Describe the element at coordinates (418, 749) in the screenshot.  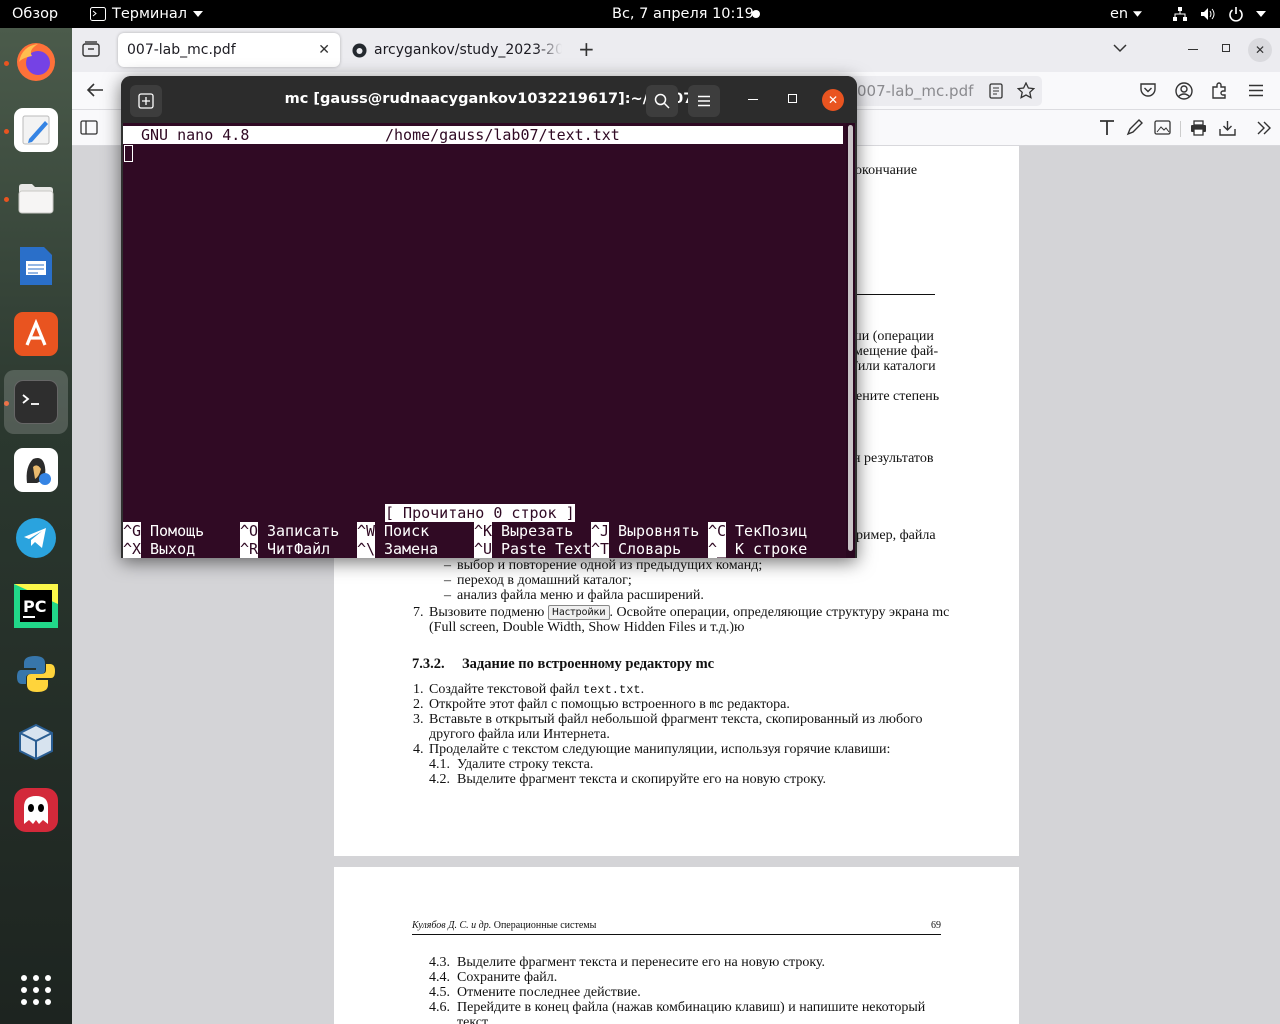
I see `list-number: 4.` at that location.